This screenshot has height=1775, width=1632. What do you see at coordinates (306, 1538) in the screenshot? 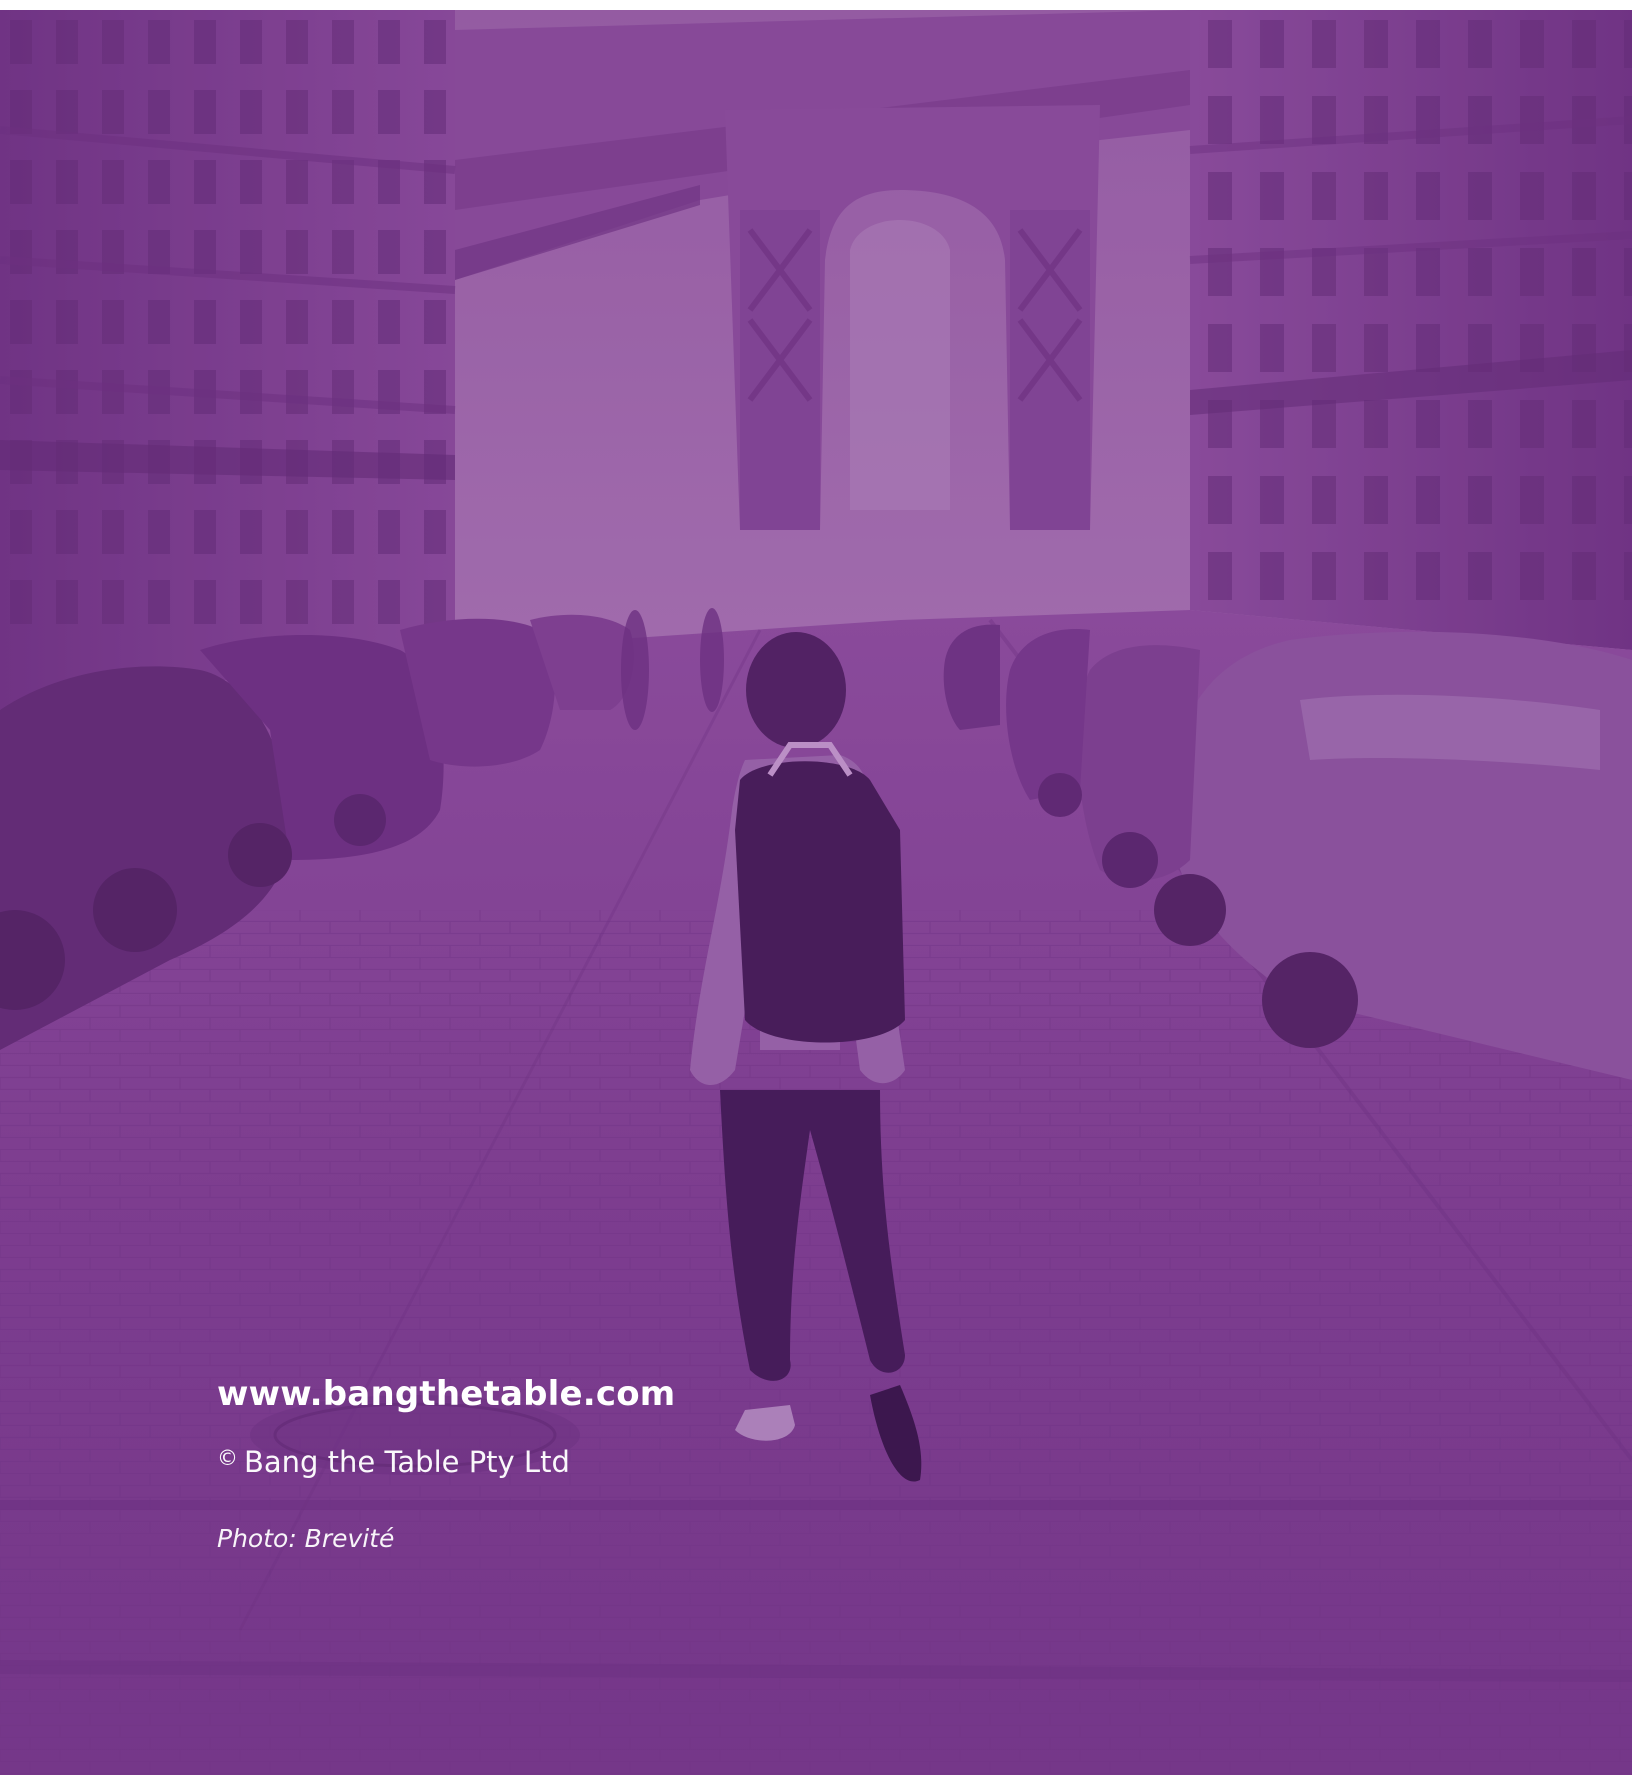
I see `photo-credit: Photo: Brevité` at bounding box center [306, 1538].